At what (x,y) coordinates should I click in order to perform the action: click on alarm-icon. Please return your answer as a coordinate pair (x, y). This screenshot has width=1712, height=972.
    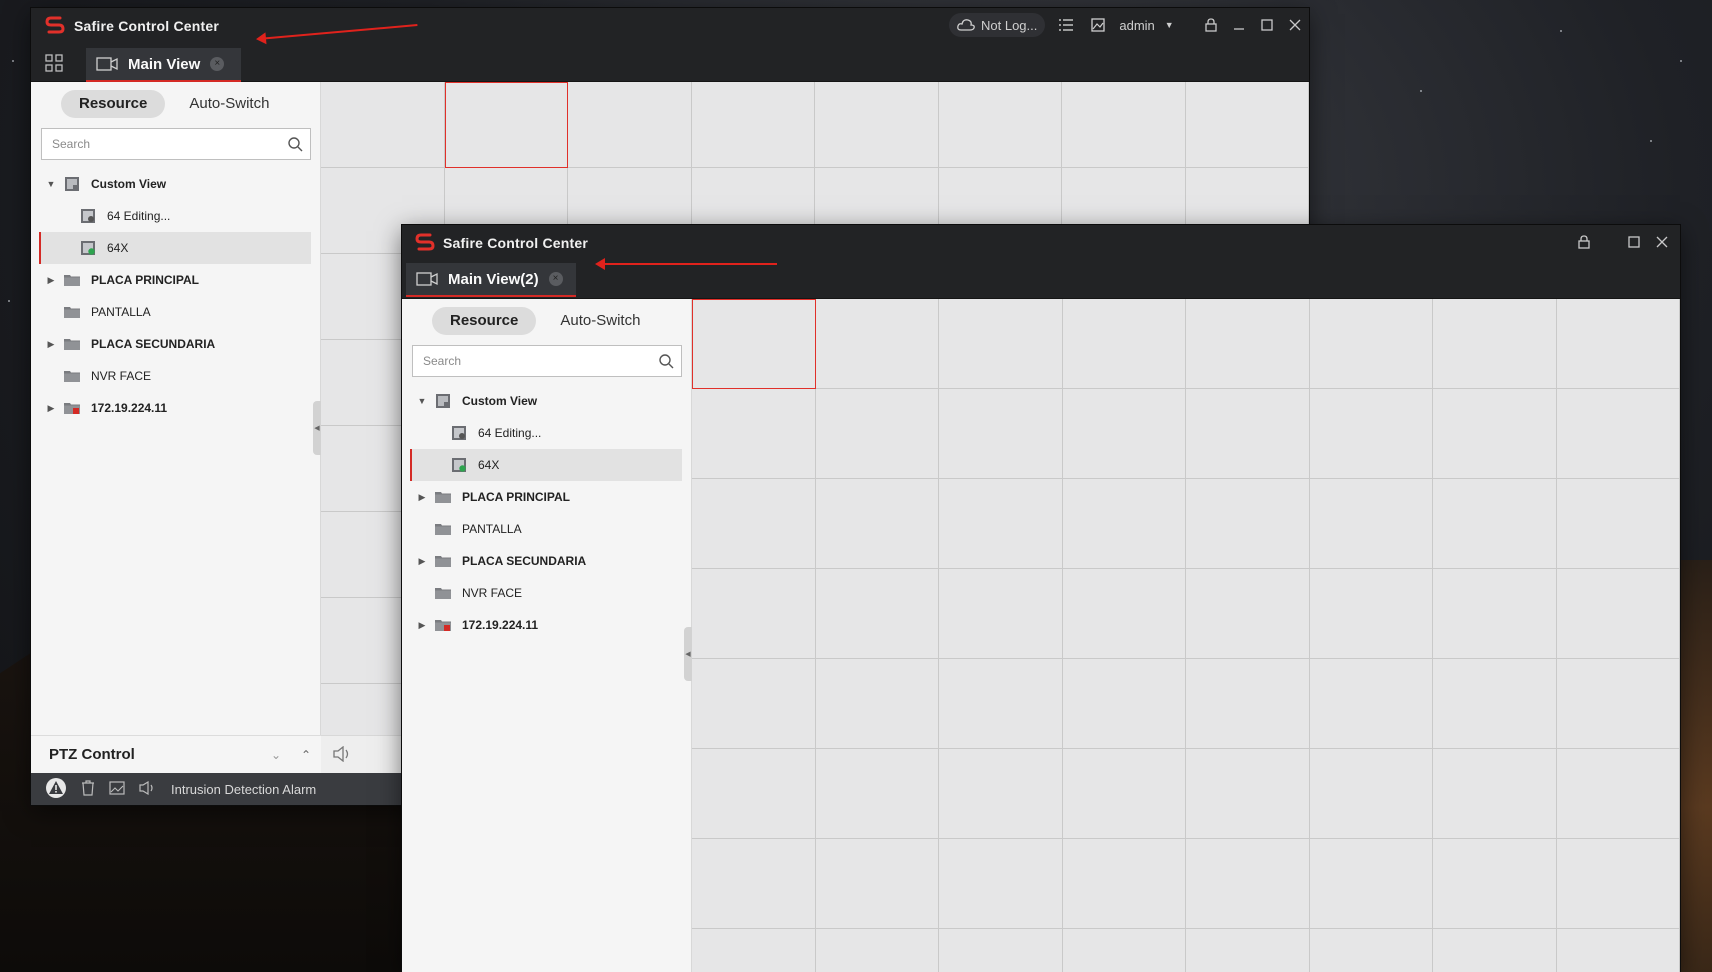
    Looking at the image, I should click on (56, 789).